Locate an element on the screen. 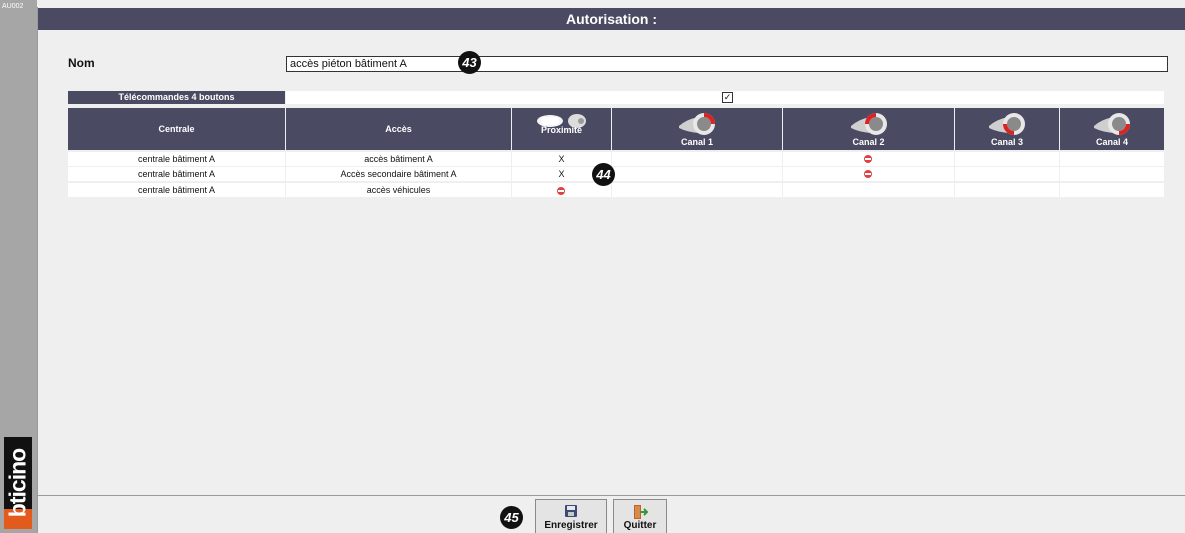 The image size is (1185, 533). quit-button: Quitter is located at coordinates (640, 516).